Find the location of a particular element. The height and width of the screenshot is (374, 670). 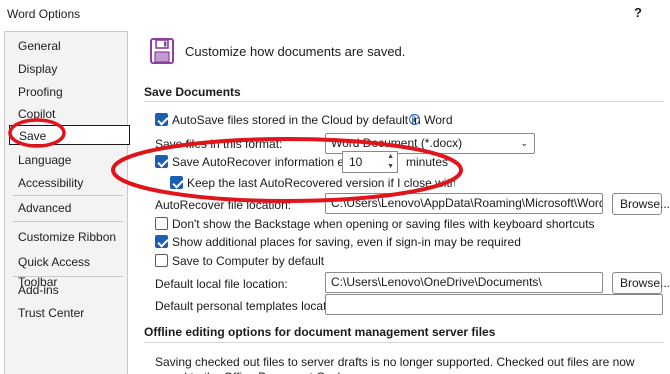

window-title: Word Options is located at coordinates (44, 14).